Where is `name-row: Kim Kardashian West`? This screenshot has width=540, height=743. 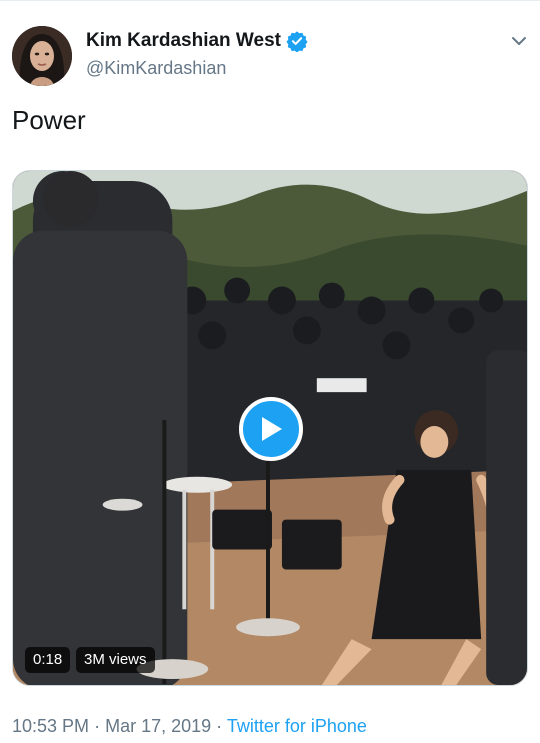
name-row: Kim Kardashian West is located at coordinates (197, 41).